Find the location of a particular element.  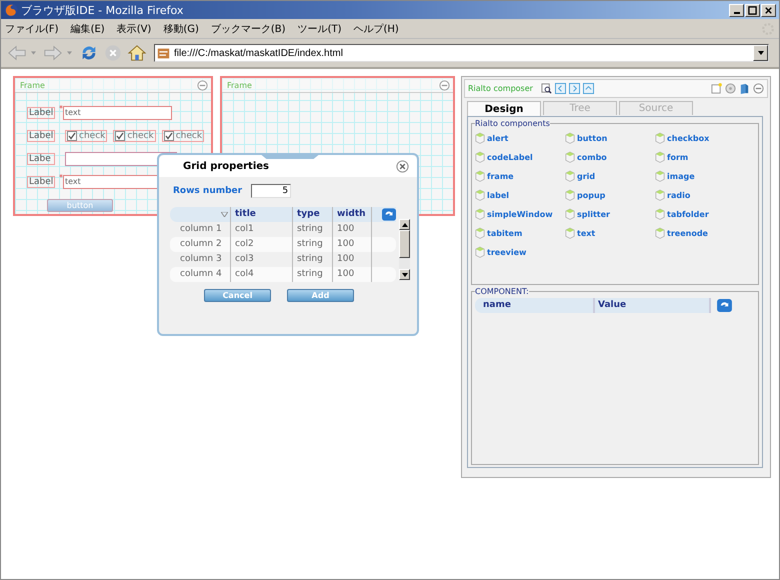

component-item: tabitem is located at coordinates (520, 233).